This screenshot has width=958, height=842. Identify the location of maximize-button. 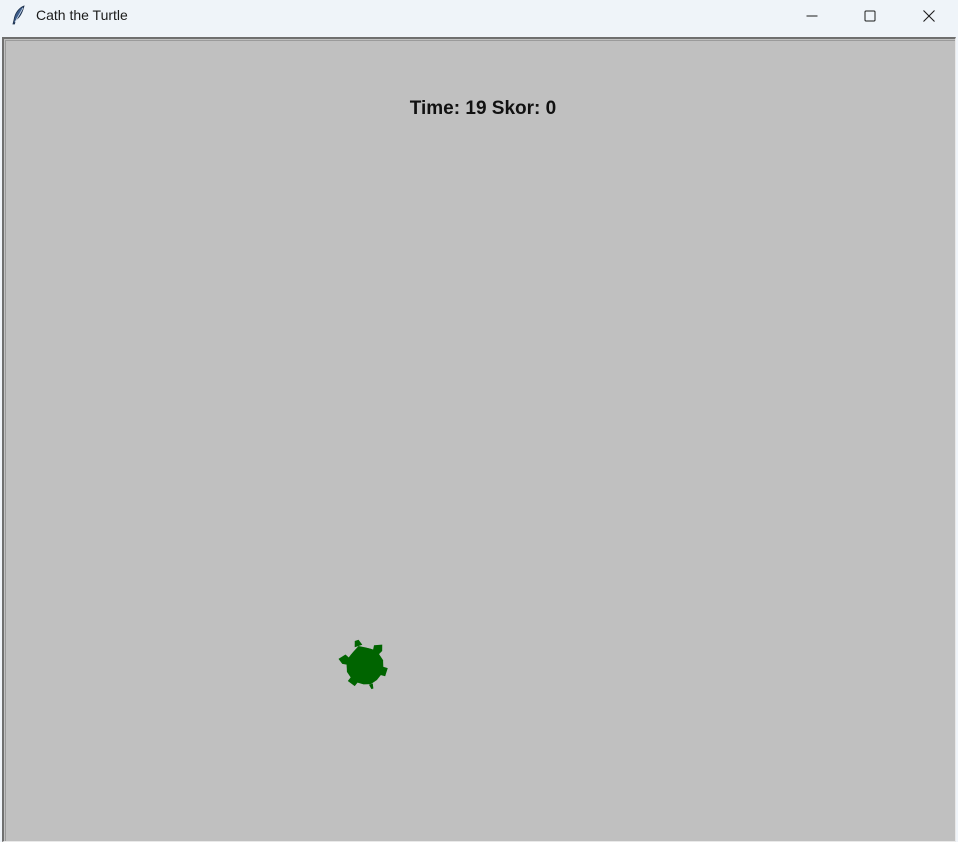
(870, 16).